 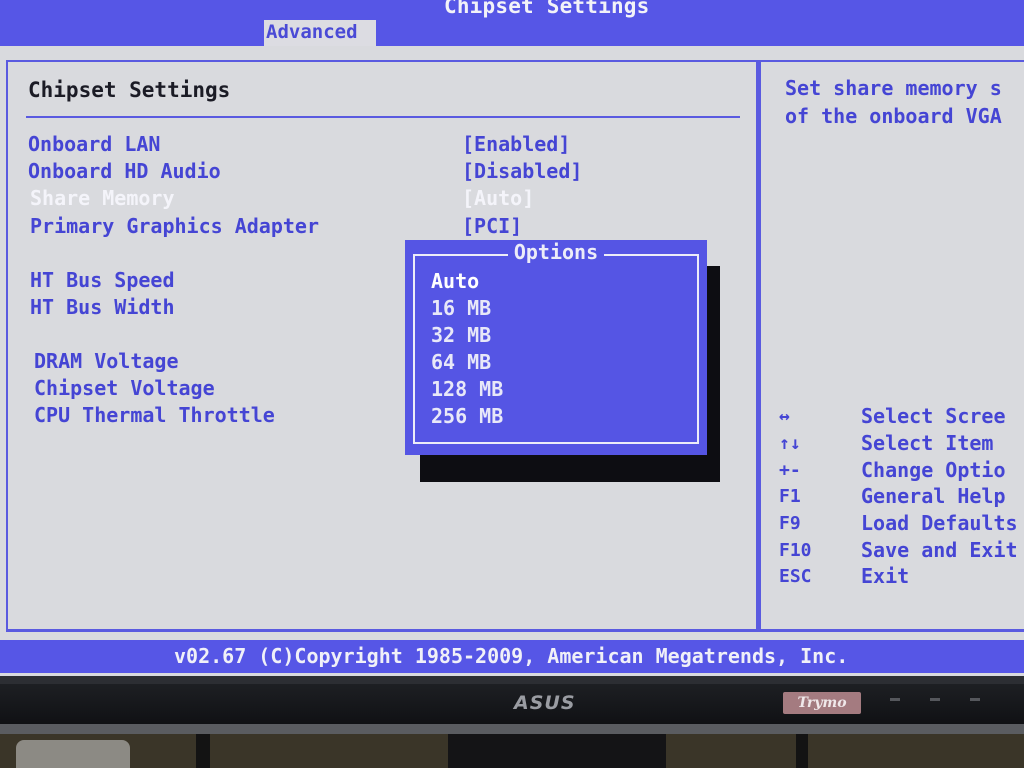 I want to click on setting-onboard-hd-audio: Onboard HD Audio, so click(x=124, y=171).